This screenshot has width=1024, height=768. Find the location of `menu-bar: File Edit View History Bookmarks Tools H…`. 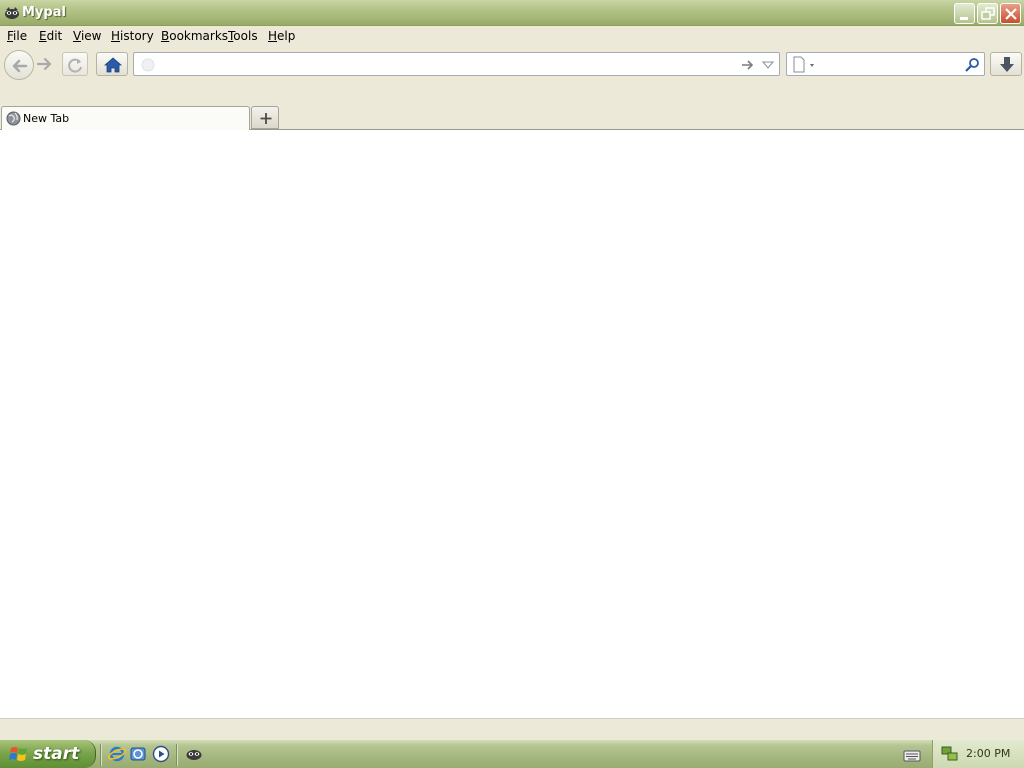

menu-bar: File Edit View History Bookmarks Tools H… is located at coordinates (512, 36).